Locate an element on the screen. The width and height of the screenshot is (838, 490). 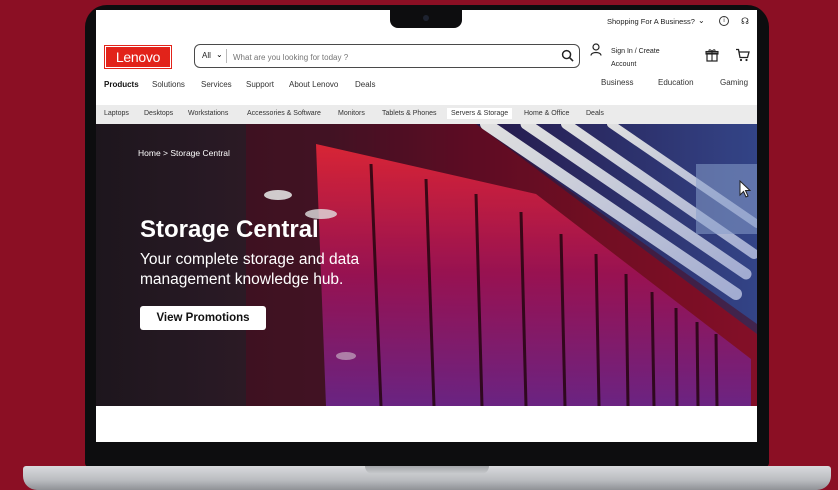
camera-notch is located at coordinates (426, 19).